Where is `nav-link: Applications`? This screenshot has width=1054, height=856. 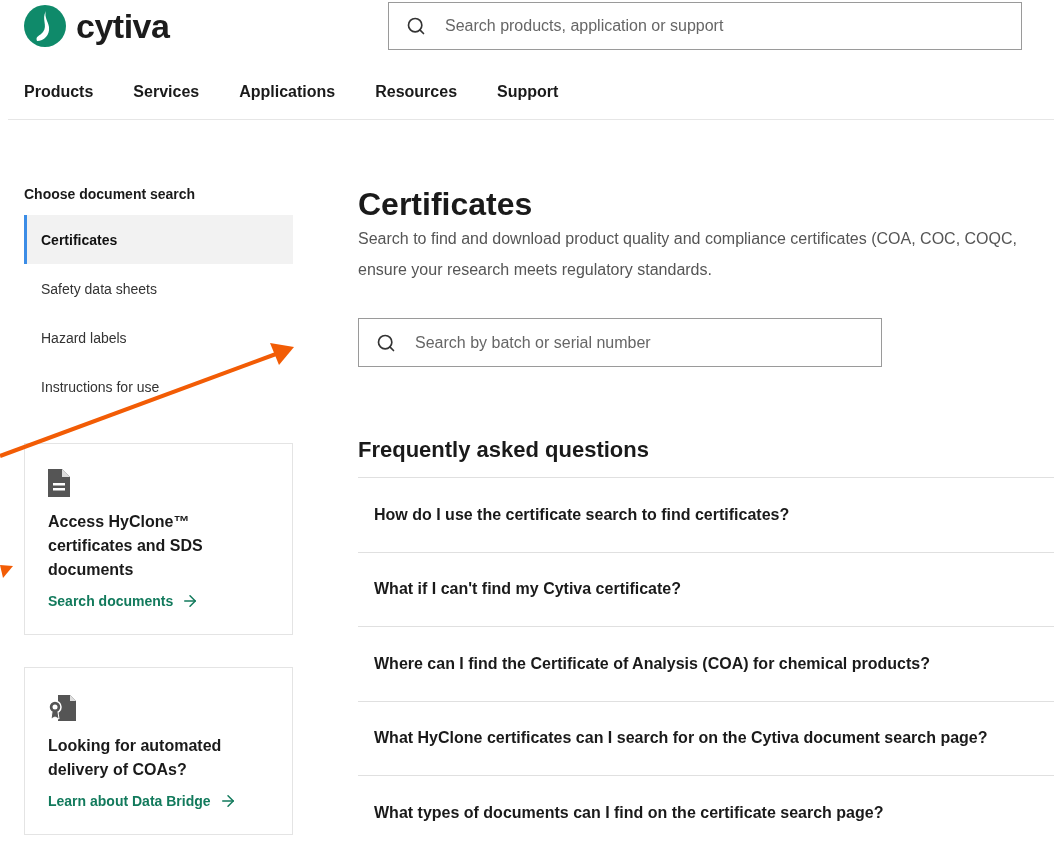 nav-link: Applications is located at coordinates (287, 101).